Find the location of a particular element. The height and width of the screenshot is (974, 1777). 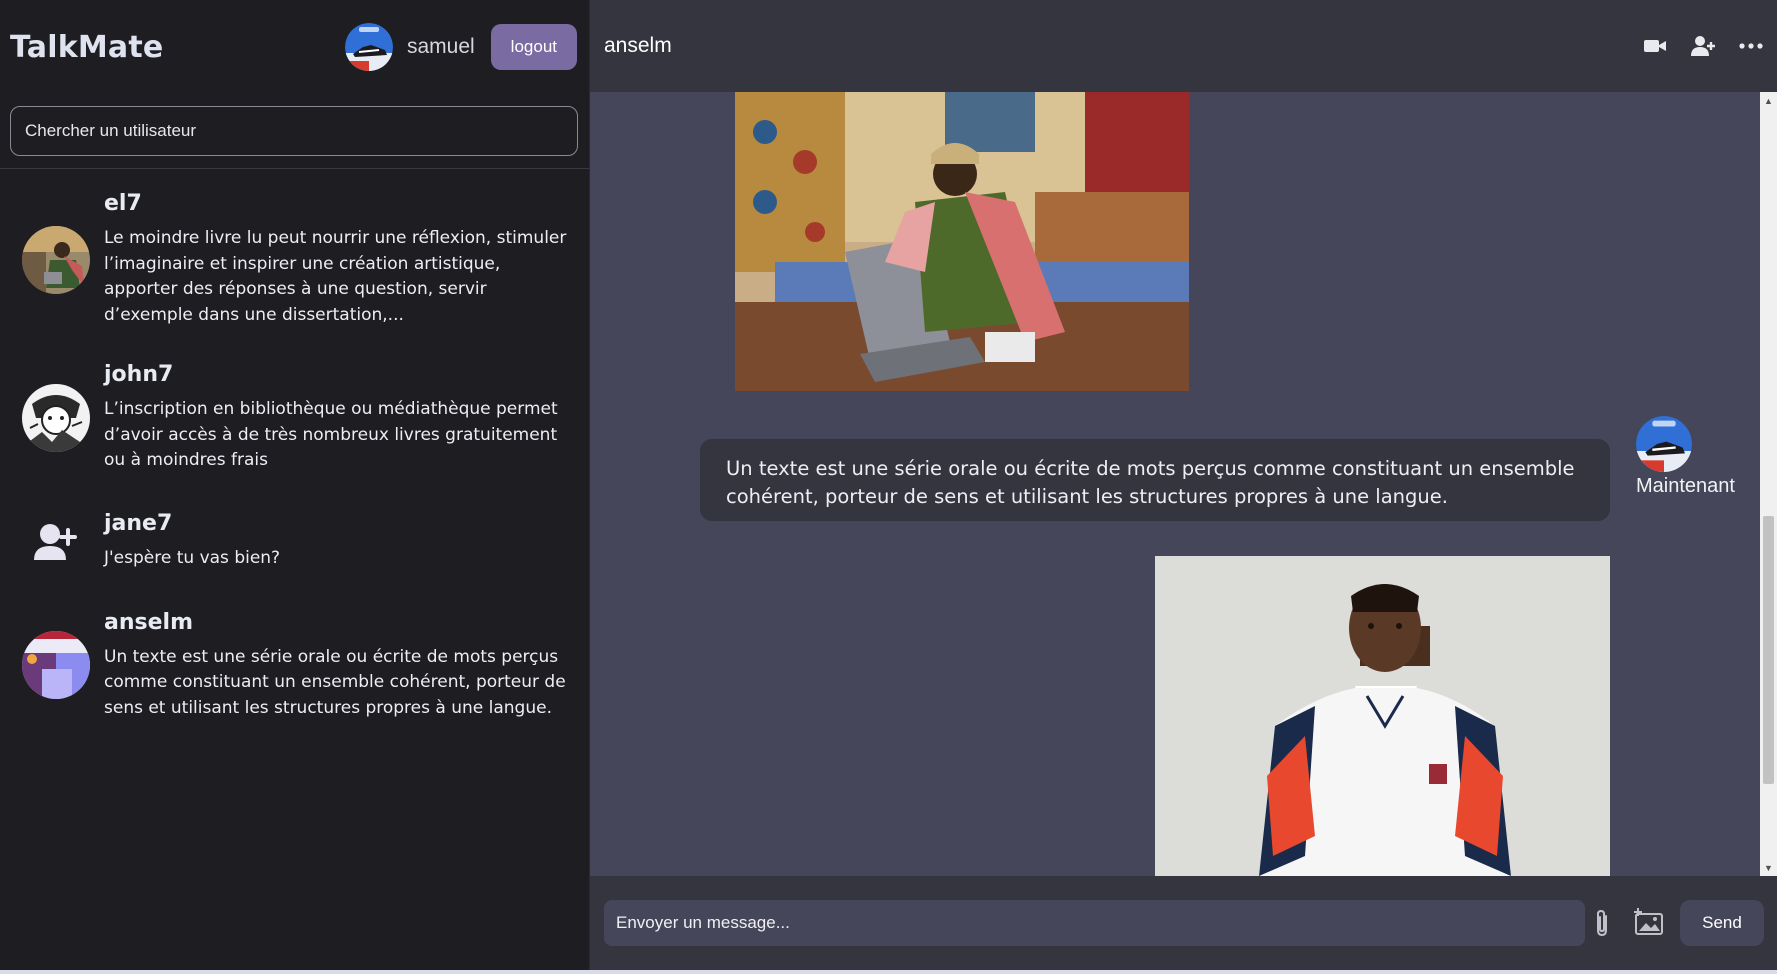

message-input is located at coordinates (1094, 923).